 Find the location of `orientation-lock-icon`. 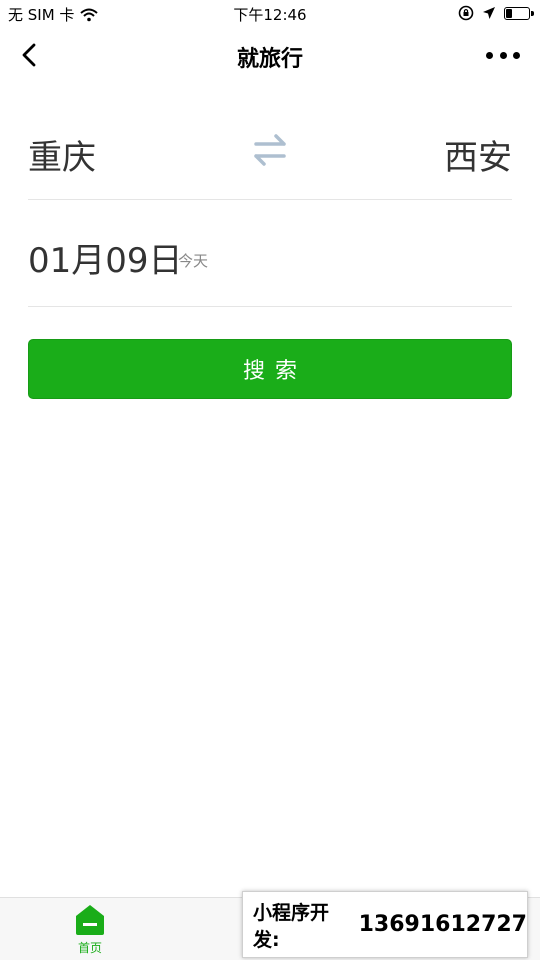

orientation-lock-icon is located at coordinates (466, 13).